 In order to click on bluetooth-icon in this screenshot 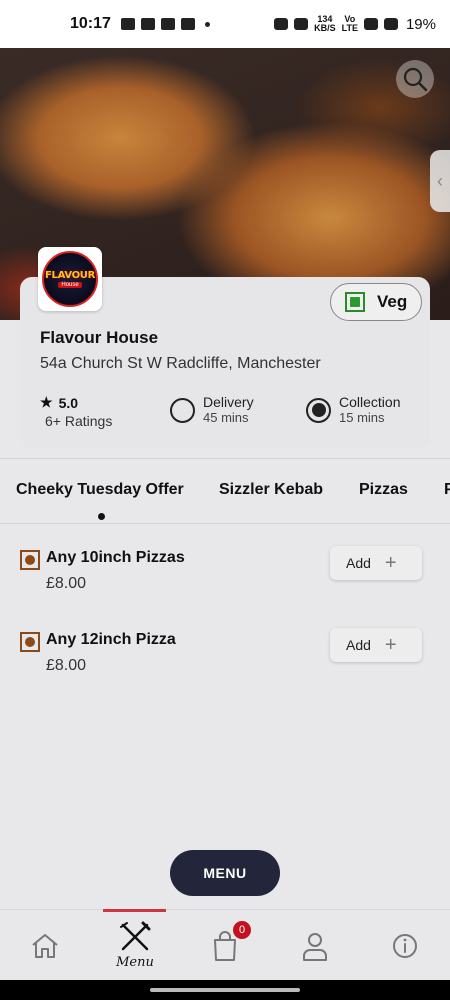, I will do `click(301, 24)`.